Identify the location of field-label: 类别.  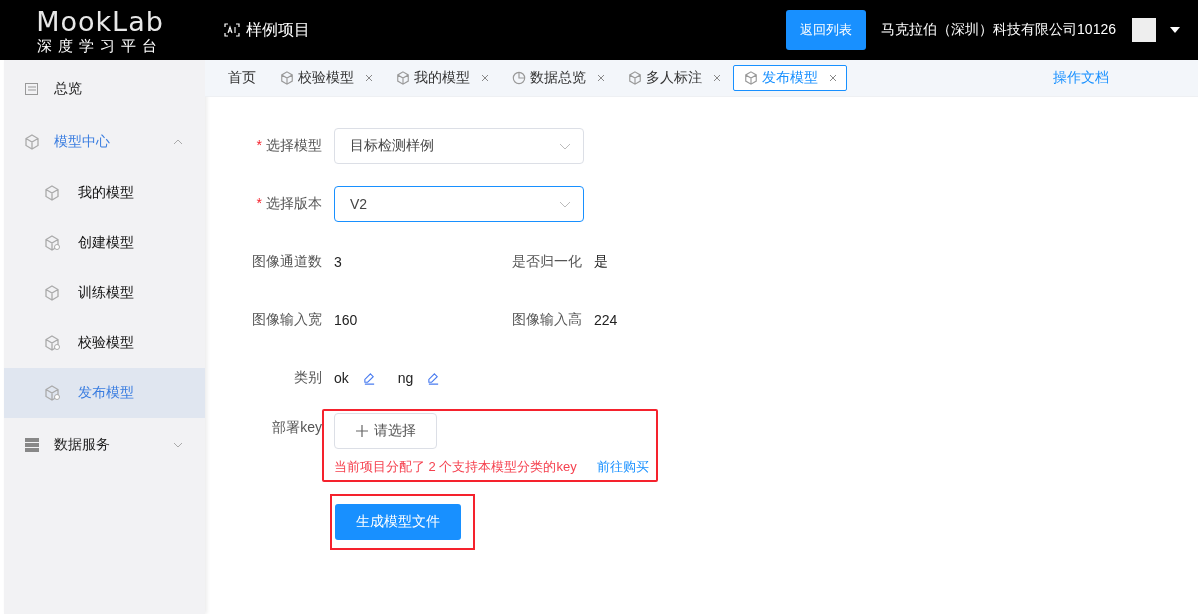
(308, 377).